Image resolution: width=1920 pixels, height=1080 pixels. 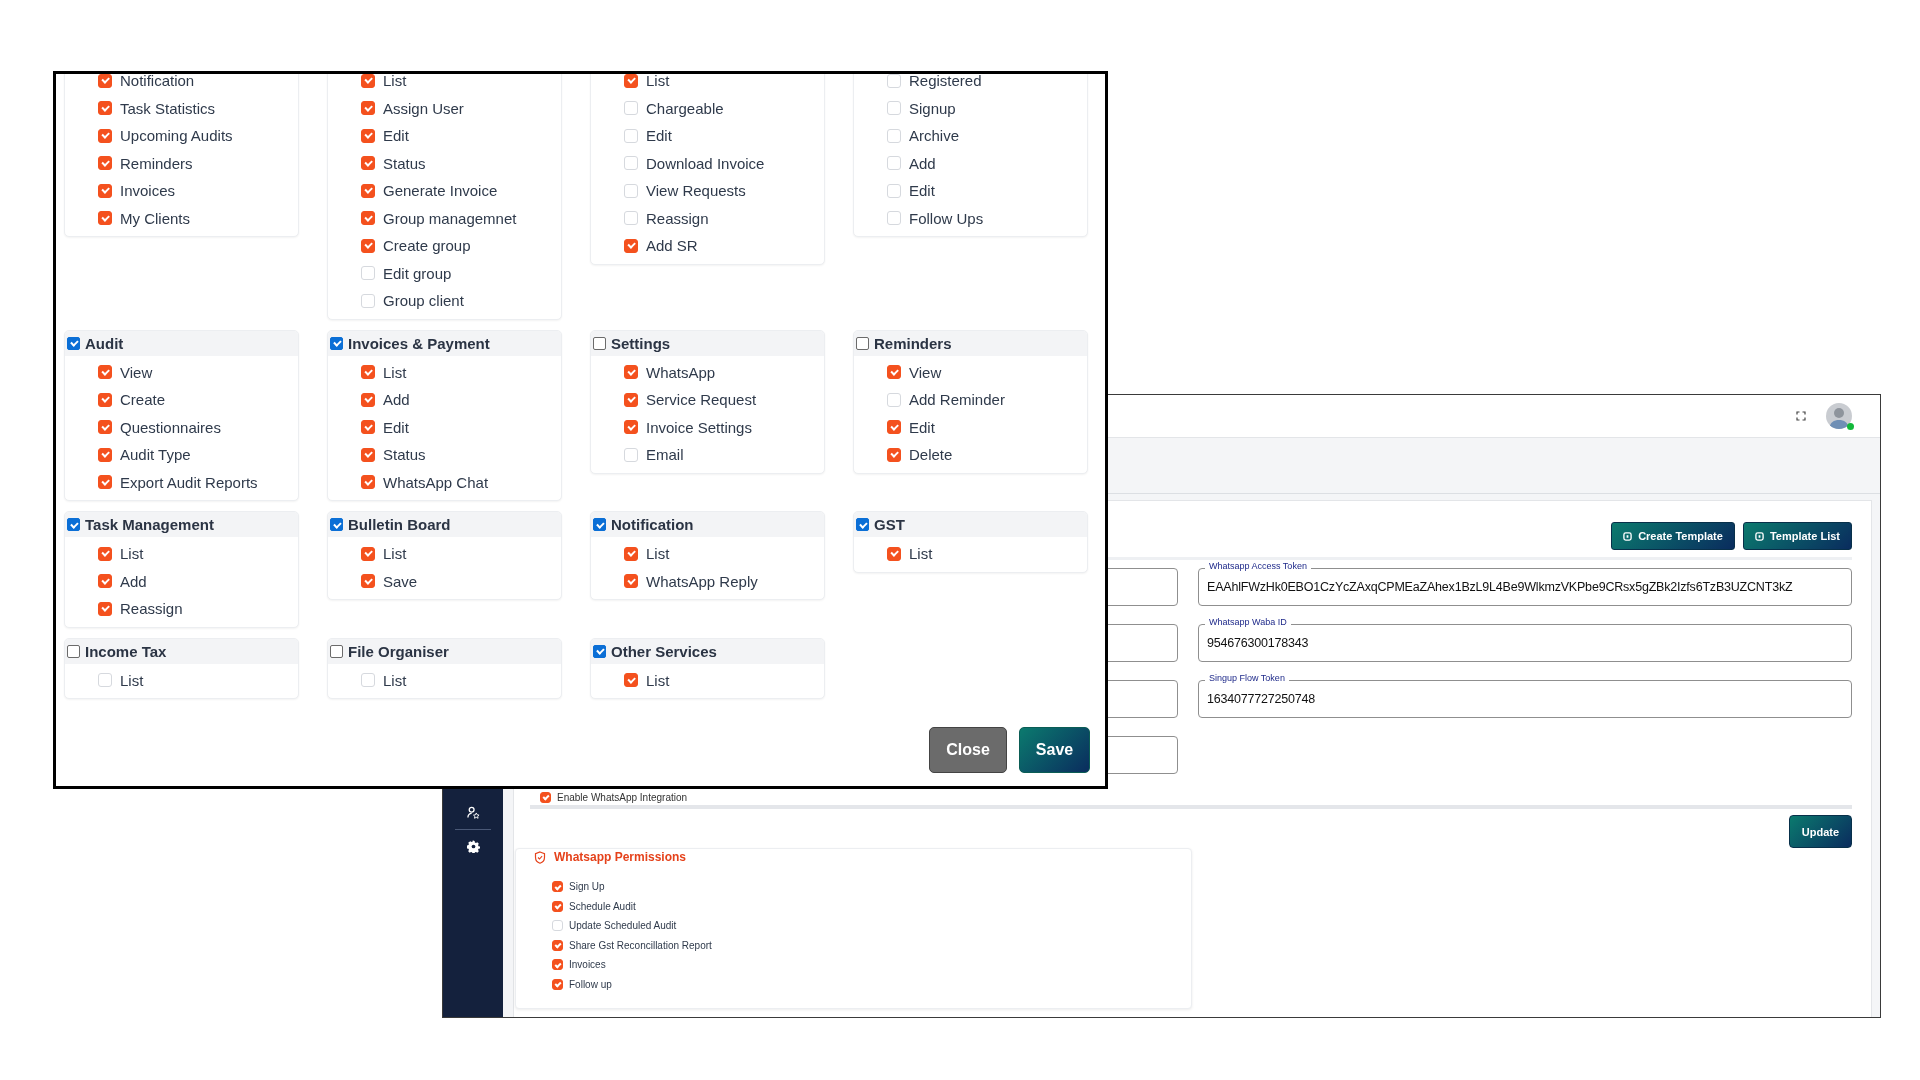 I want to click on group-title: Income Tax, so click(x=126, y=651).